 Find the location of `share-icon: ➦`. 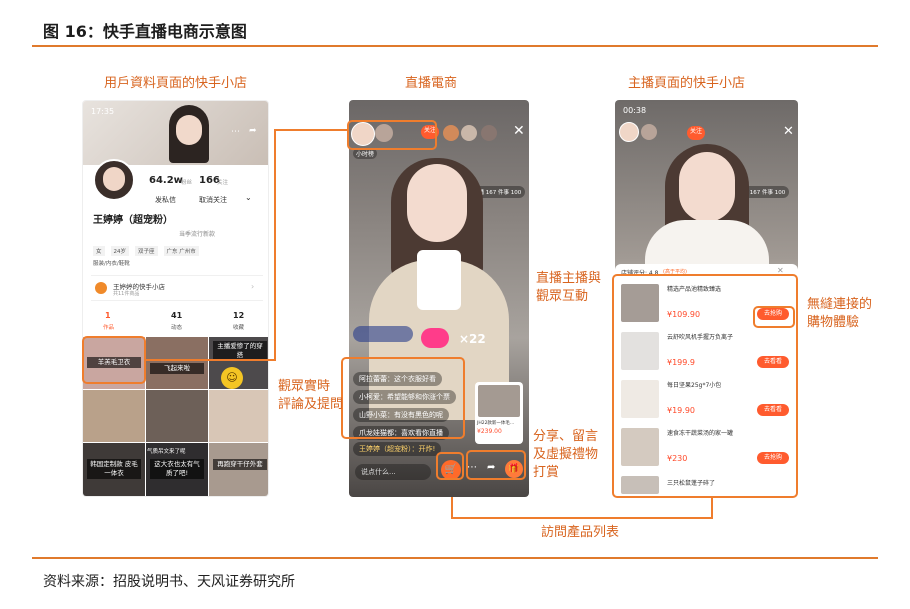

share-icon: ➦ is located at coordinates (253, 131).